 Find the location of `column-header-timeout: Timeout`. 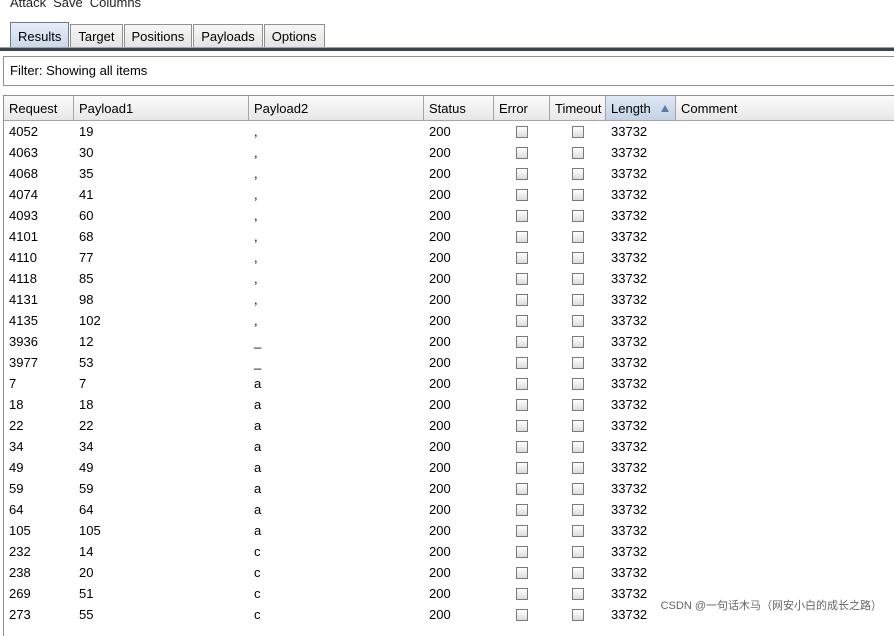

column-header-timeout: Timeout is located at coordinates (578, 108).